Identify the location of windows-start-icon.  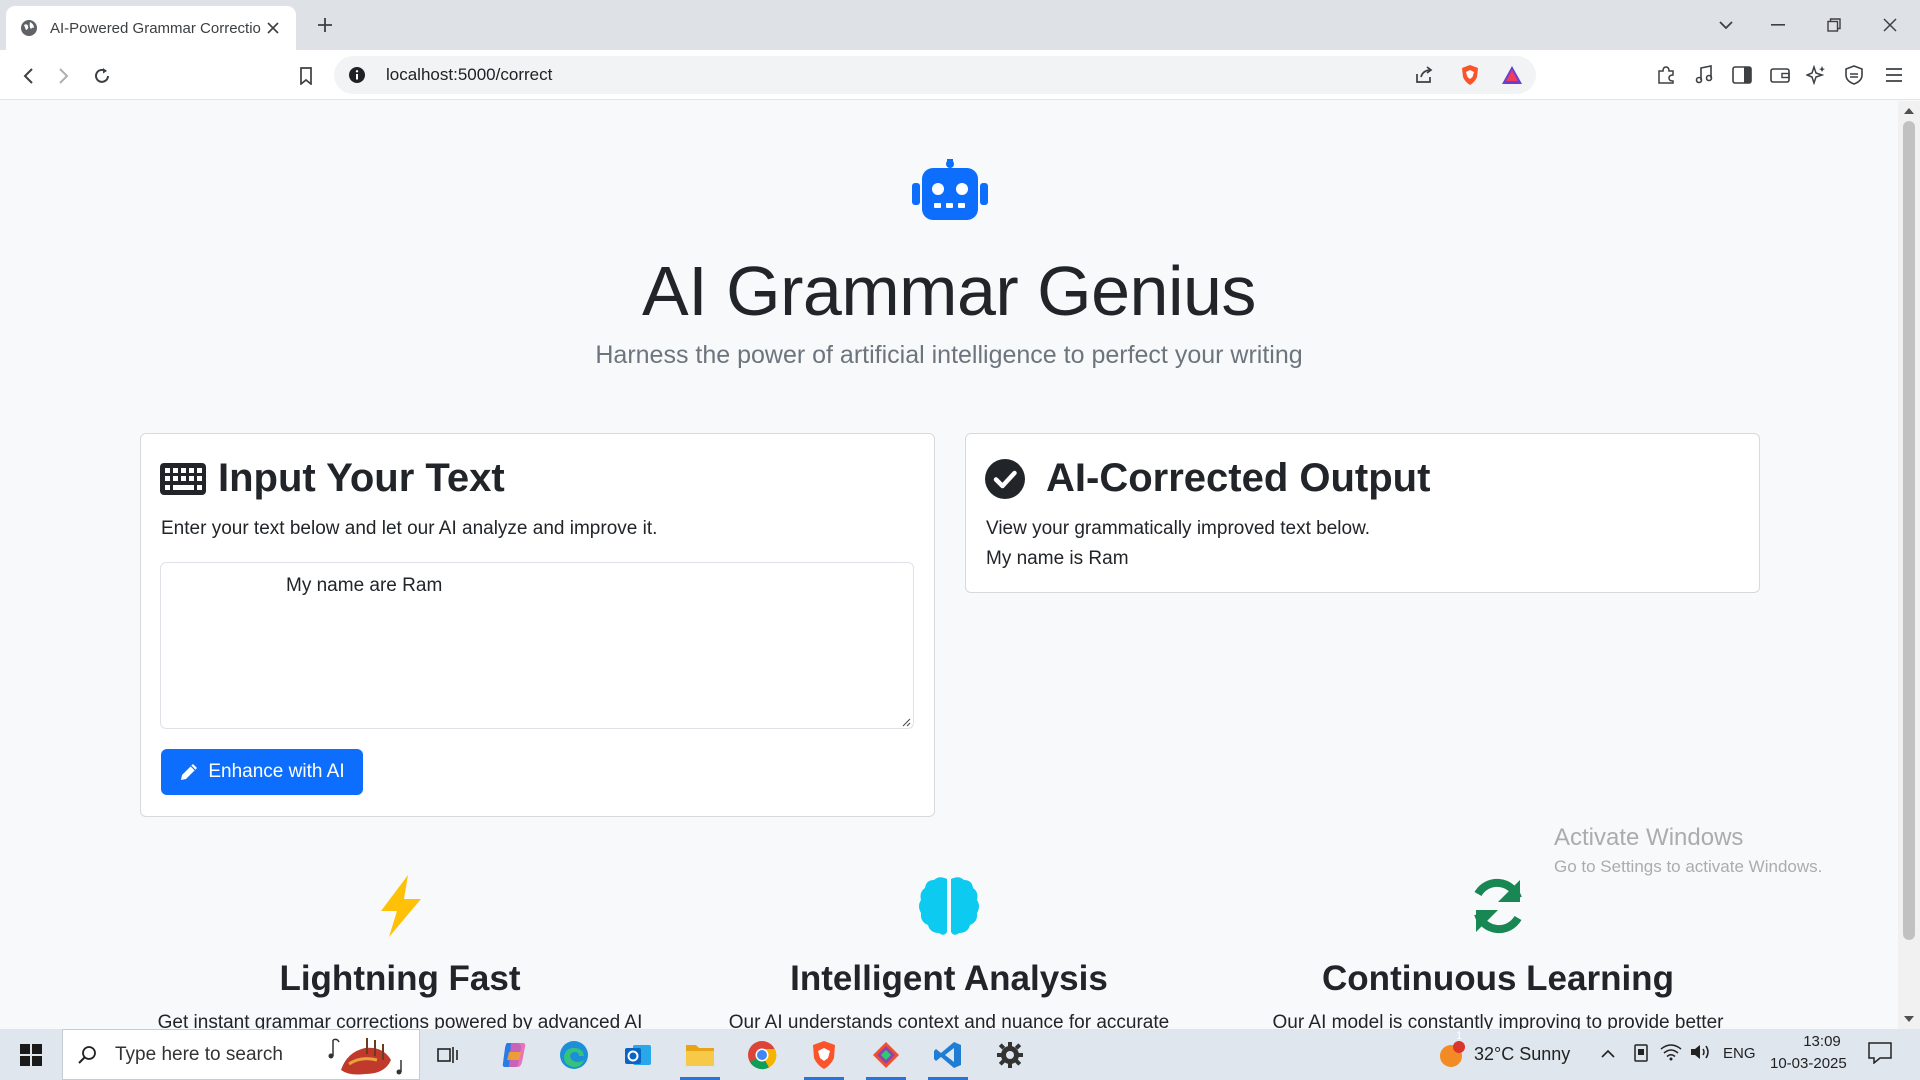
(31, 1054).